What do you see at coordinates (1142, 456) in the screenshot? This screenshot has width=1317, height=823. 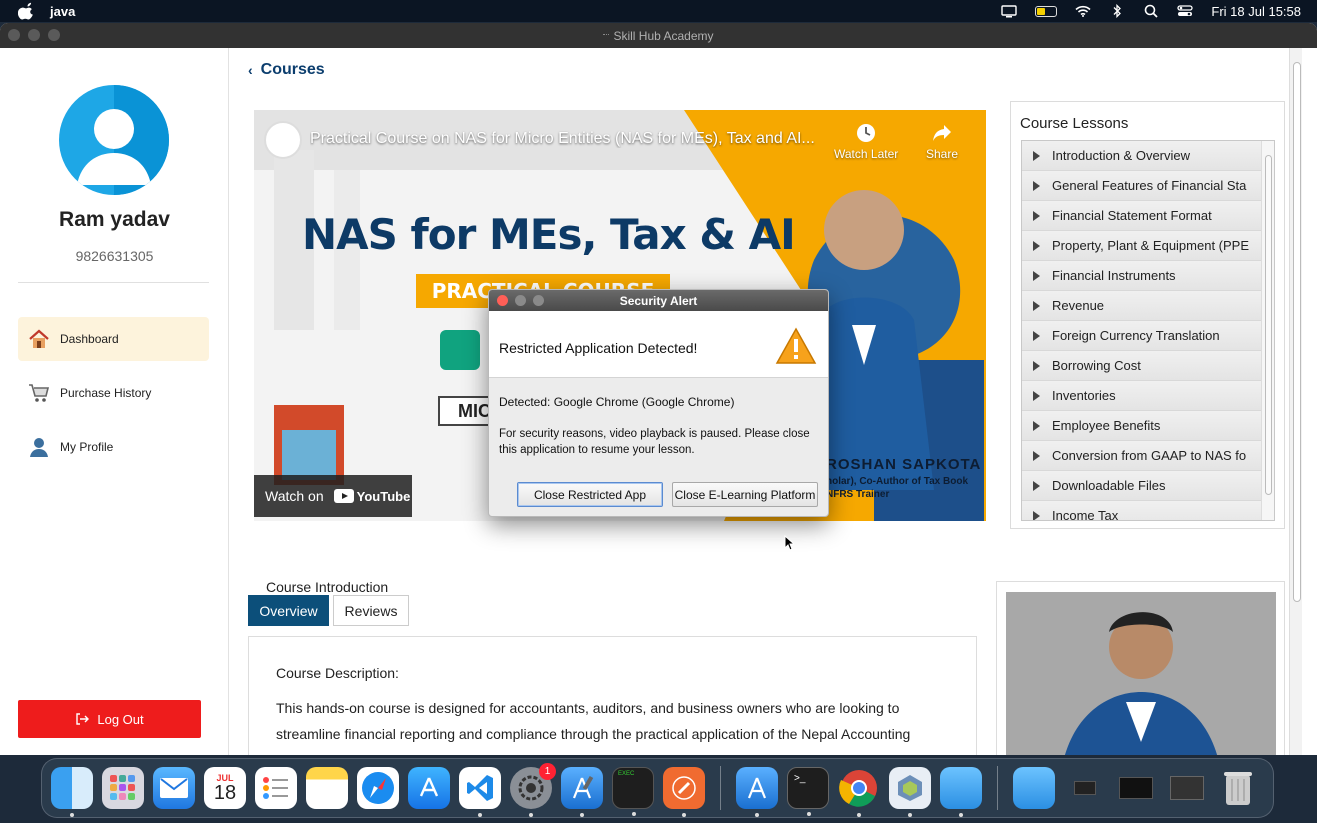 I see `lesson-item: Conversion from GAAP to NAS fo` at bounding box center [1142, 456].